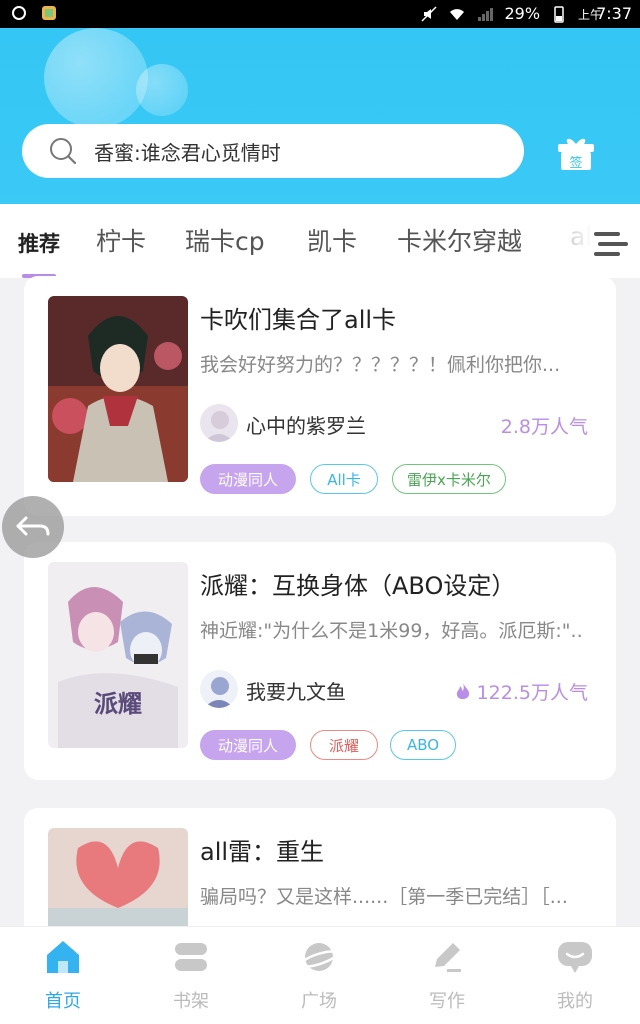 The height and width of the screenshot is (1024, 640). Describe the element at coordinates (298, 320) in the screenshot. I see `novel-title: 卡吹们集合了all卡` at that location.